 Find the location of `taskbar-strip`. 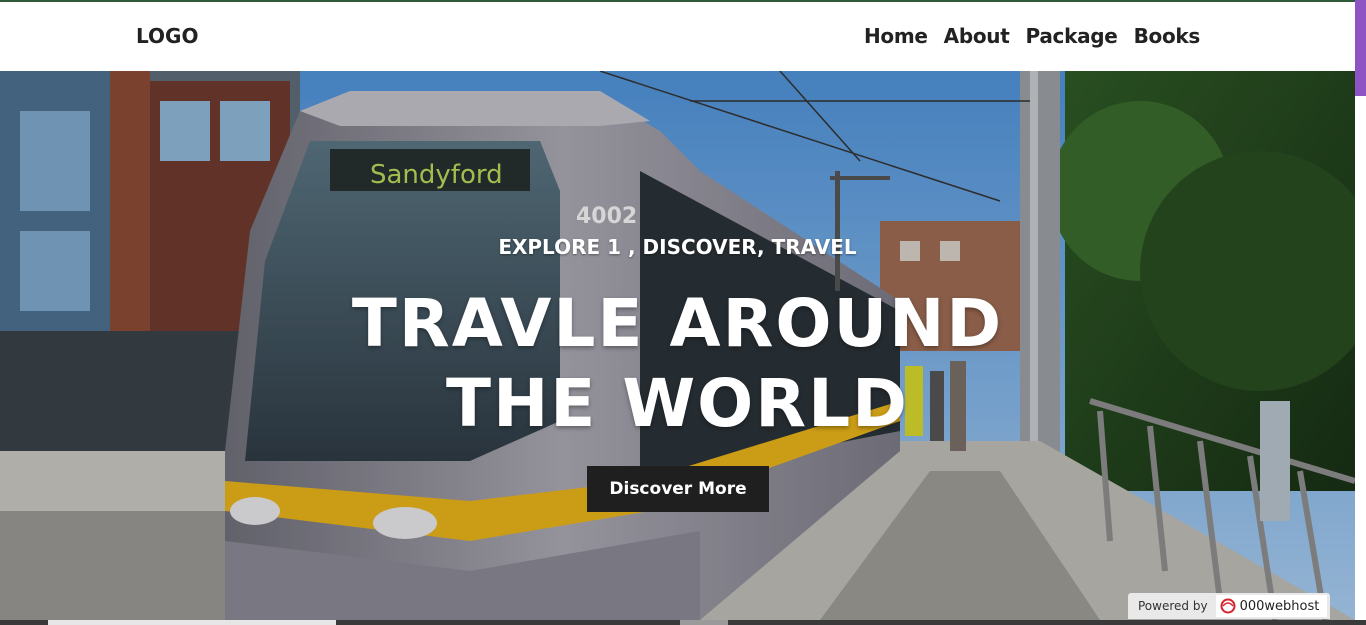

taskbar-strip is located at coordinates (683, 622).